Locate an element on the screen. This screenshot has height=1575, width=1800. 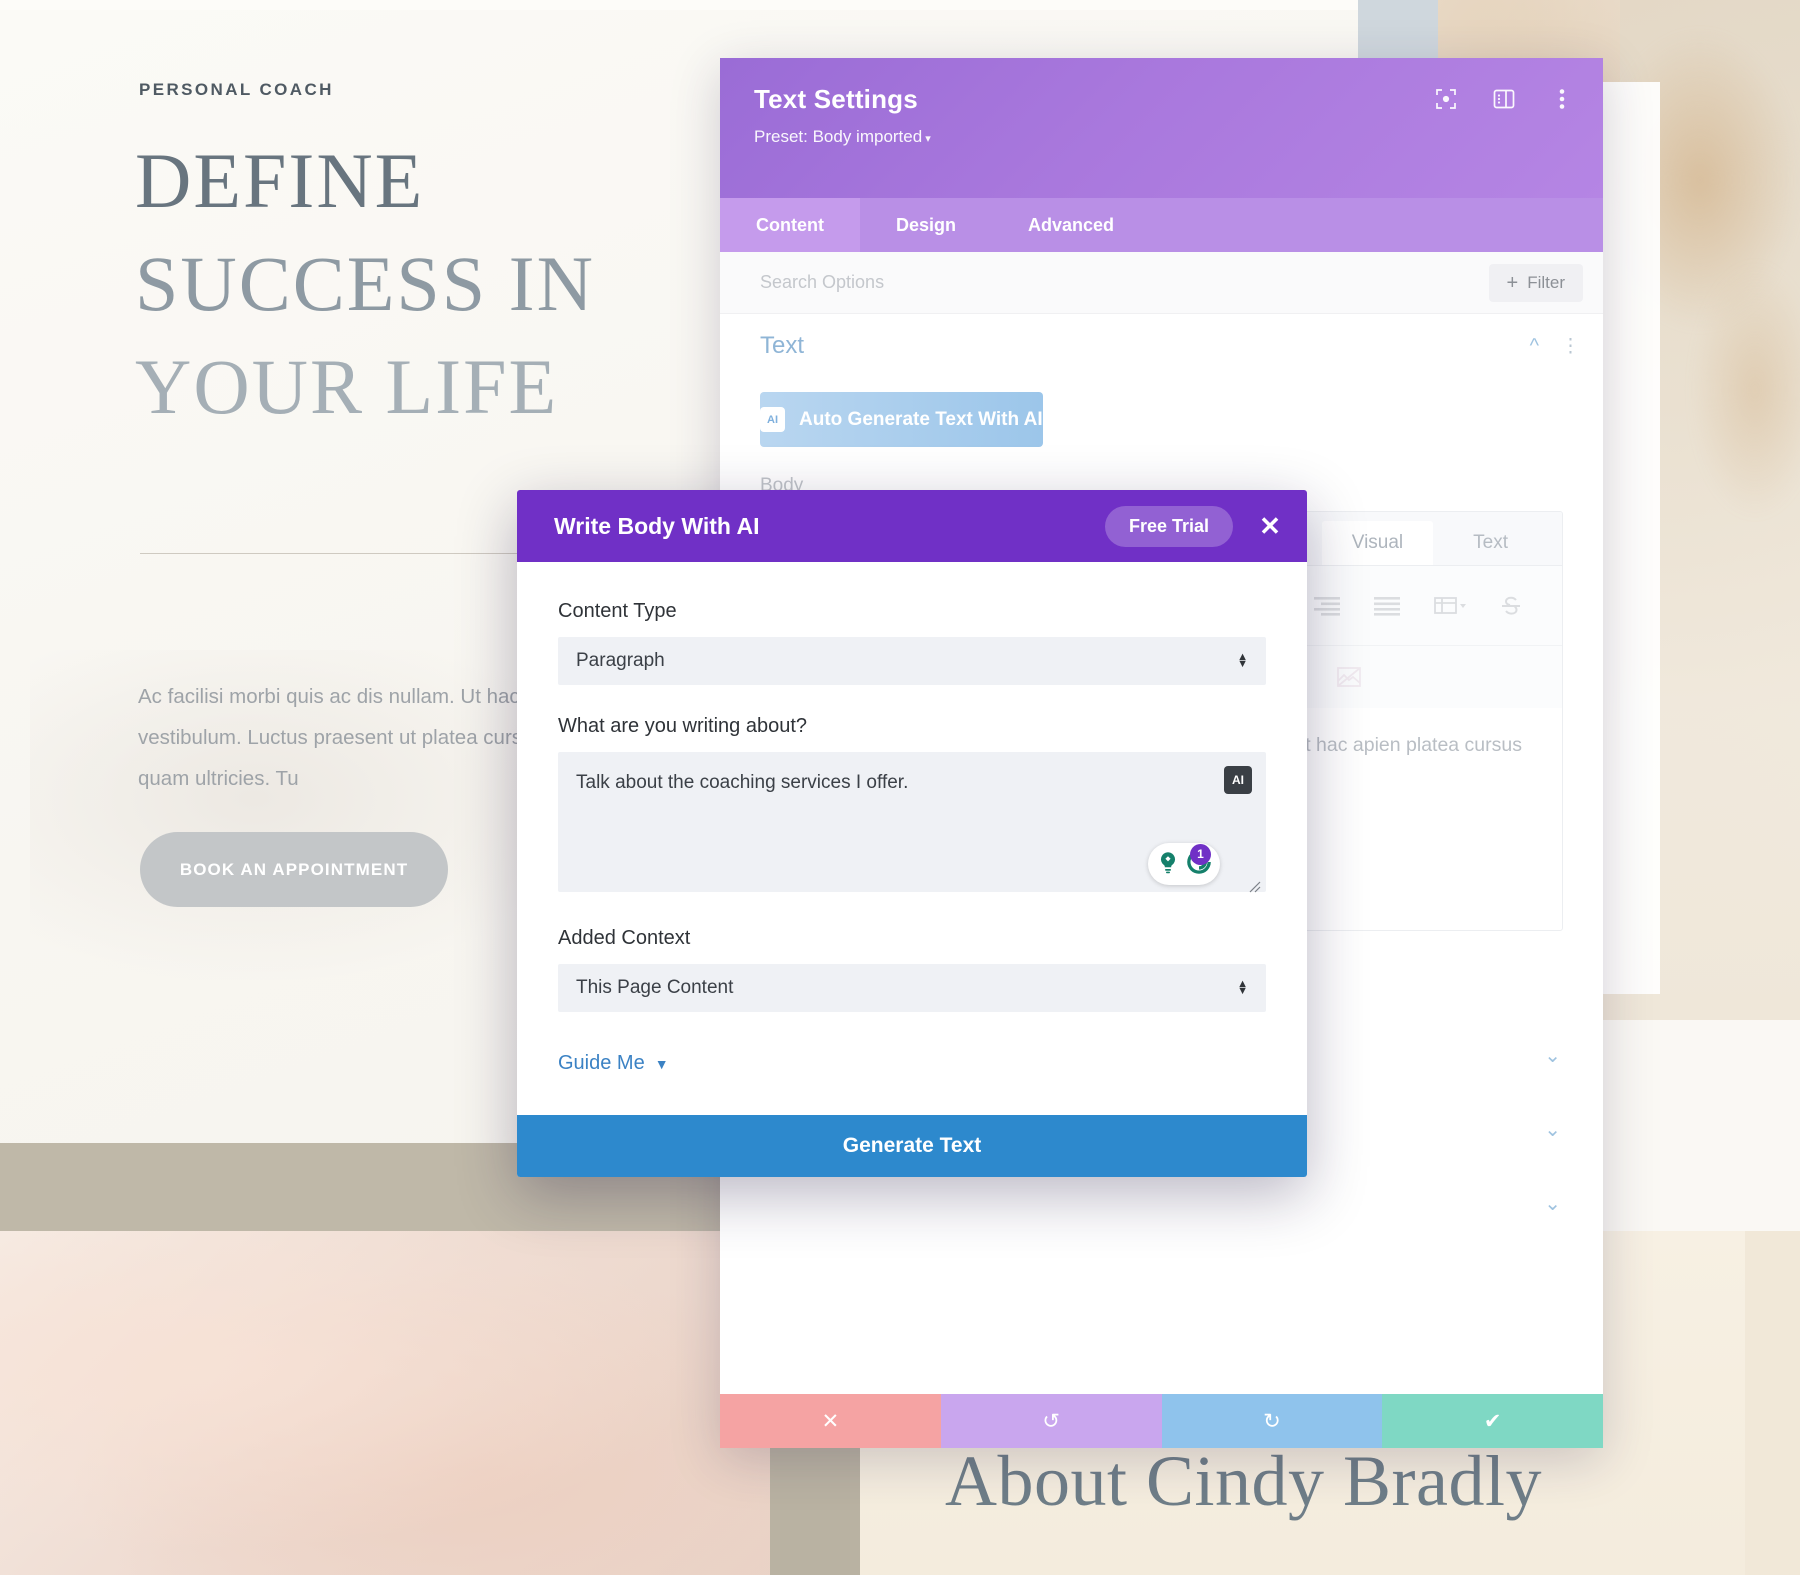
kebab-menu-icon is located at coordinates (1562, 99).